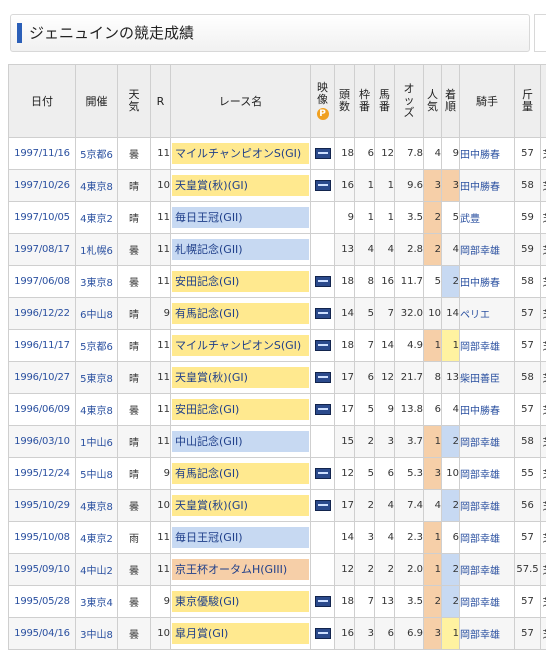 Image resolution: width=546 pixels, height=650 pixels. I want to click on race-date-link: 1997/06/08, so click(42, 282).